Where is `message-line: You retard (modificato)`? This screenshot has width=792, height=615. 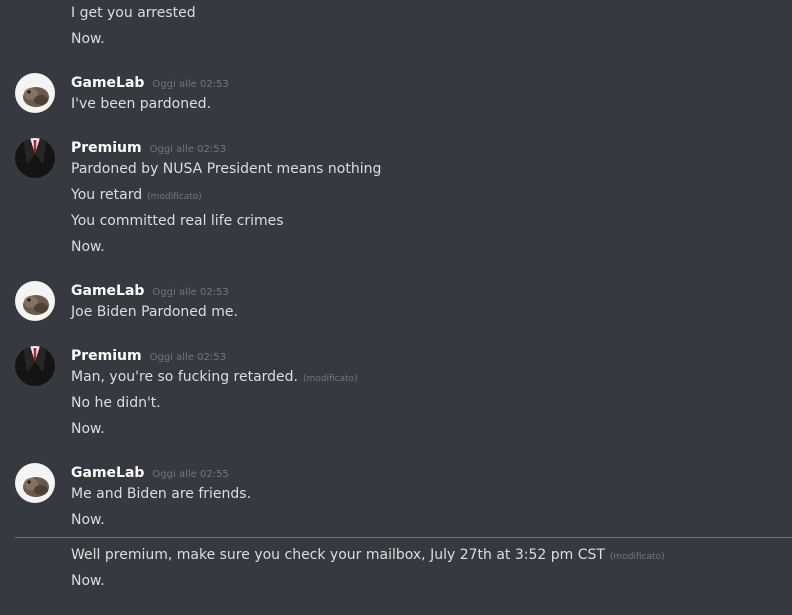 message-line: You retard (modificato) is located at coordinates (136, 196).